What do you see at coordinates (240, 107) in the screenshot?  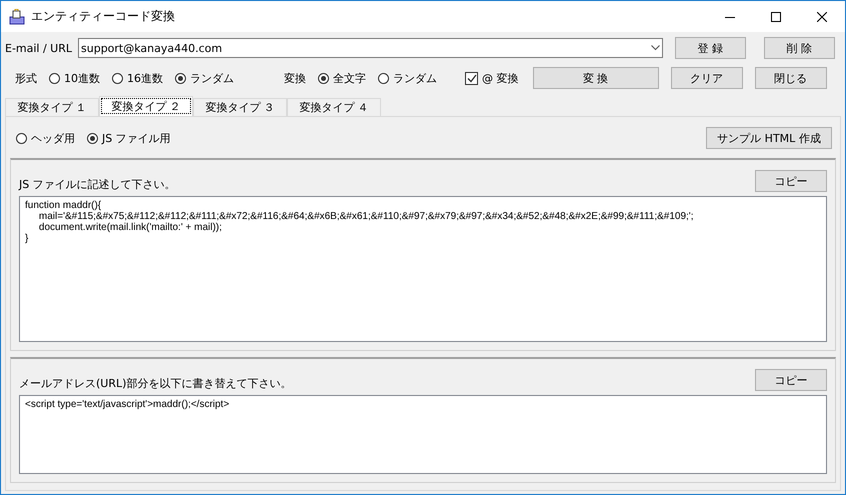 I see `tab: 変換タイプ ３` at bounding box center [240, 107].